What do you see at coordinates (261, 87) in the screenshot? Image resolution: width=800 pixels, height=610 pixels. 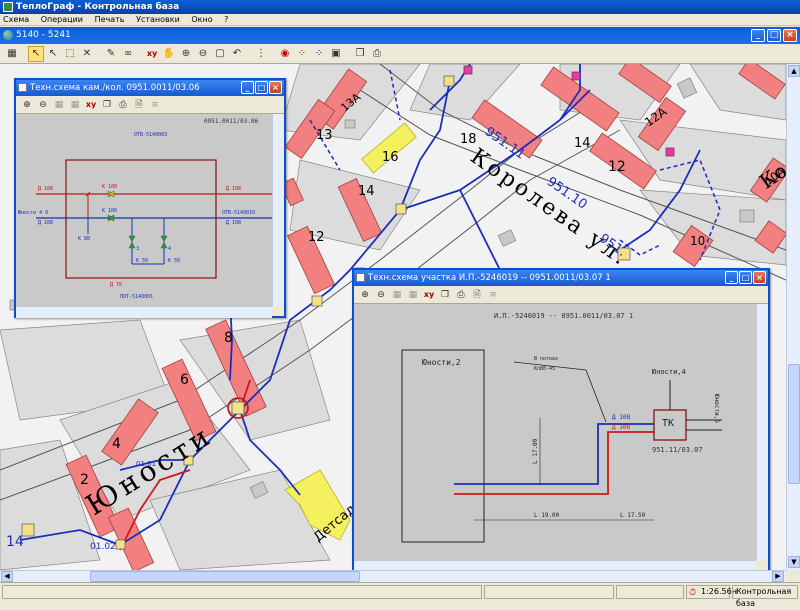 I see `subwindow1-maximize-button: □` at bounding box center [261, 87].